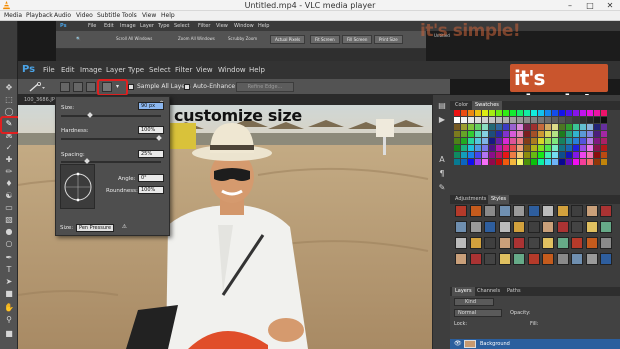 This screenshot has height=349, width=620. Describe the element at coordinates (442, 188) in the screenshot. I see `brush-panel-icon: ✎` at that location.